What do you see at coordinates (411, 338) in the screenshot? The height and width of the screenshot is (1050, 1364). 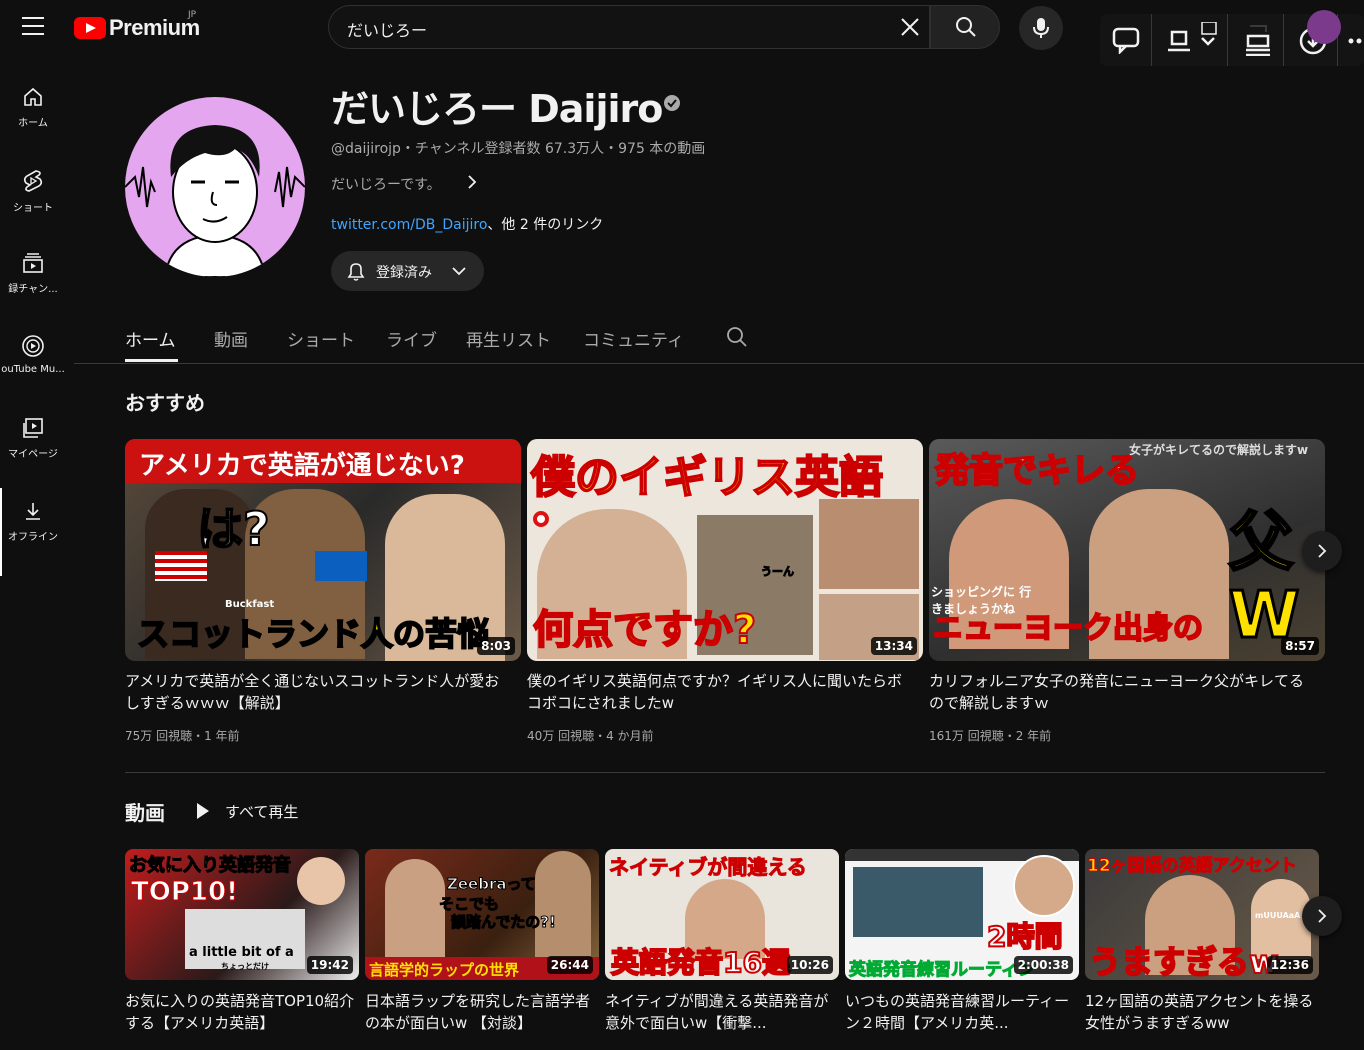 I see `tab-live: ライブ` at bounding box center [411, 338].